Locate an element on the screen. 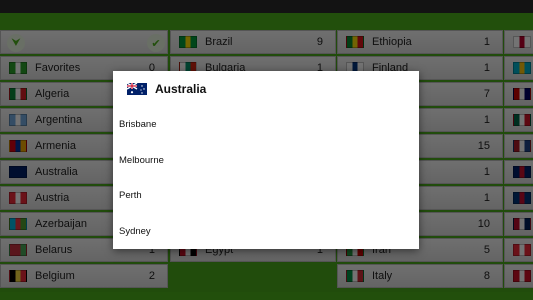 This screenshot has height=300, width=533. city-item-melbourne: Melbourne is located at coordinates (266, 161).